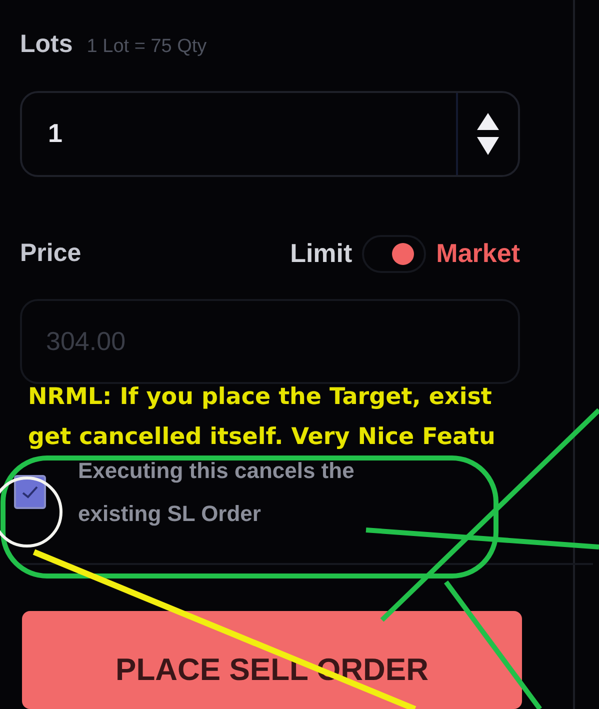  What do you see at coordinates (270, 341) in the screenshot?
I see `price-input: 304.00` at bounding box center [270, 341].